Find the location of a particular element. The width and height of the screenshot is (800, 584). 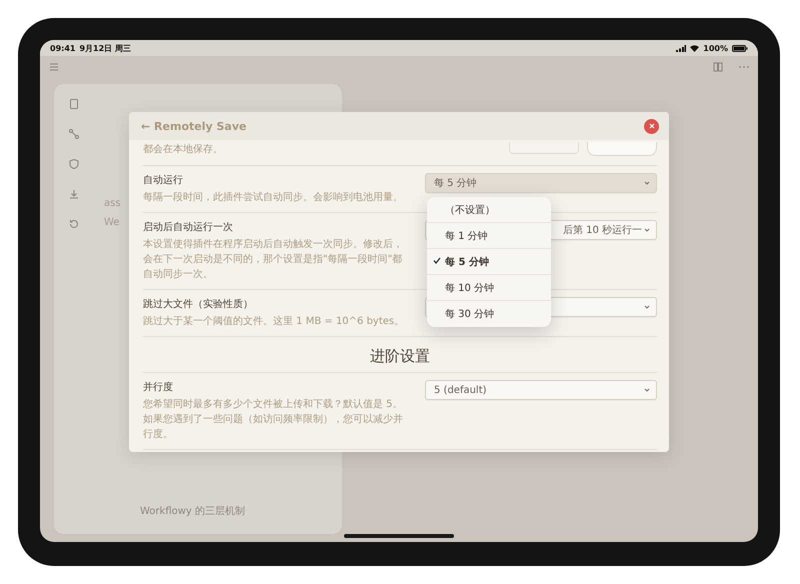

setting-description: 都会在本地保存。 is located at coordinates (183, 149).